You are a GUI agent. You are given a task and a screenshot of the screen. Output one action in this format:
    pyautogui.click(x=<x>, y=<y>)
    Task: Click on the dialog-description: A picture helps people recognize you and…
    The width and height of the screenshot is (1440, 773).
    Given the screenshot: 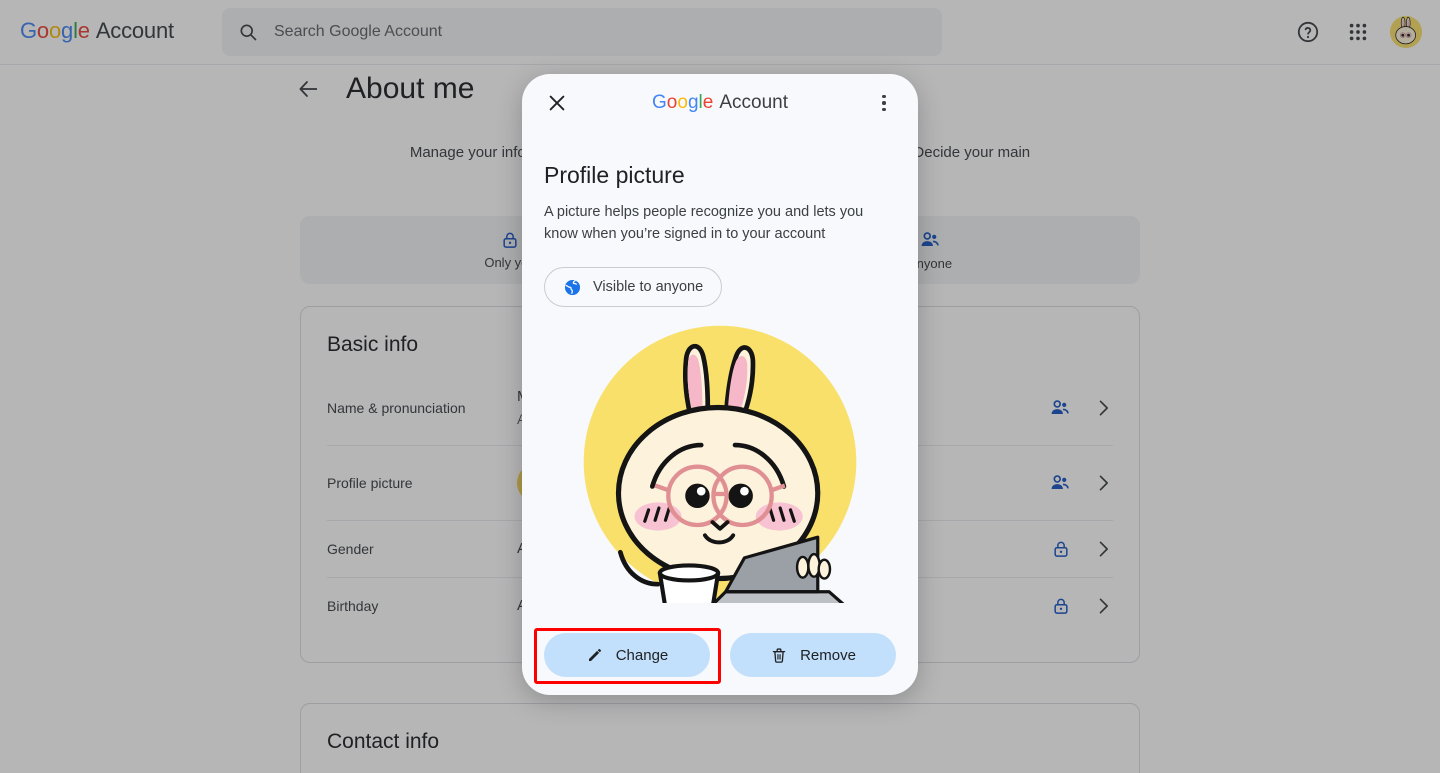 What is the action you would take?
    pyautogui.click(x=704, y=223)
    